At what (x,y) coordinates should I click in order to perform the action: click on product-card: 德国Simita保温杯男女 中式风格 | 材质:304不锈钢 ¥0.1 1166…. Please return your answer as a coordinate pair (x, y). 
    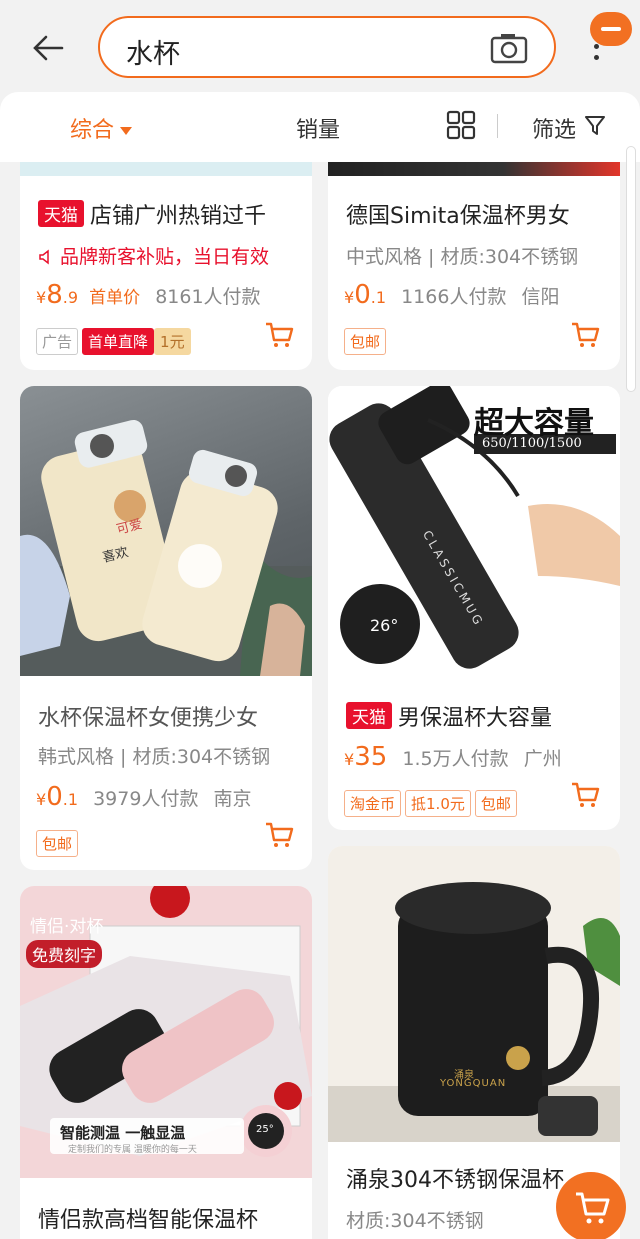
    Looking at the image, I should click on (474, 266).